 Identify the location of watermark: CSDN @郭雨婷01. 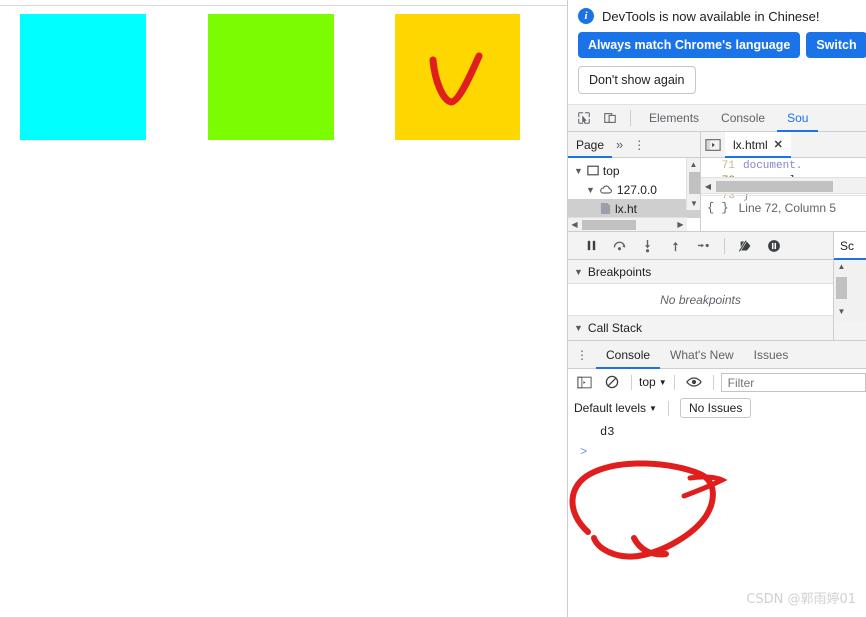
(801, 599).